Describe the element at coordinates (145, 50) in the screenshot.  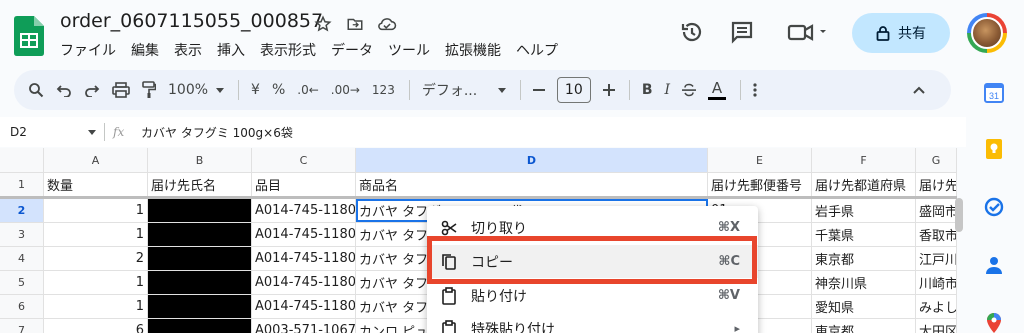
I see `menu-edit: 編集` at that location.